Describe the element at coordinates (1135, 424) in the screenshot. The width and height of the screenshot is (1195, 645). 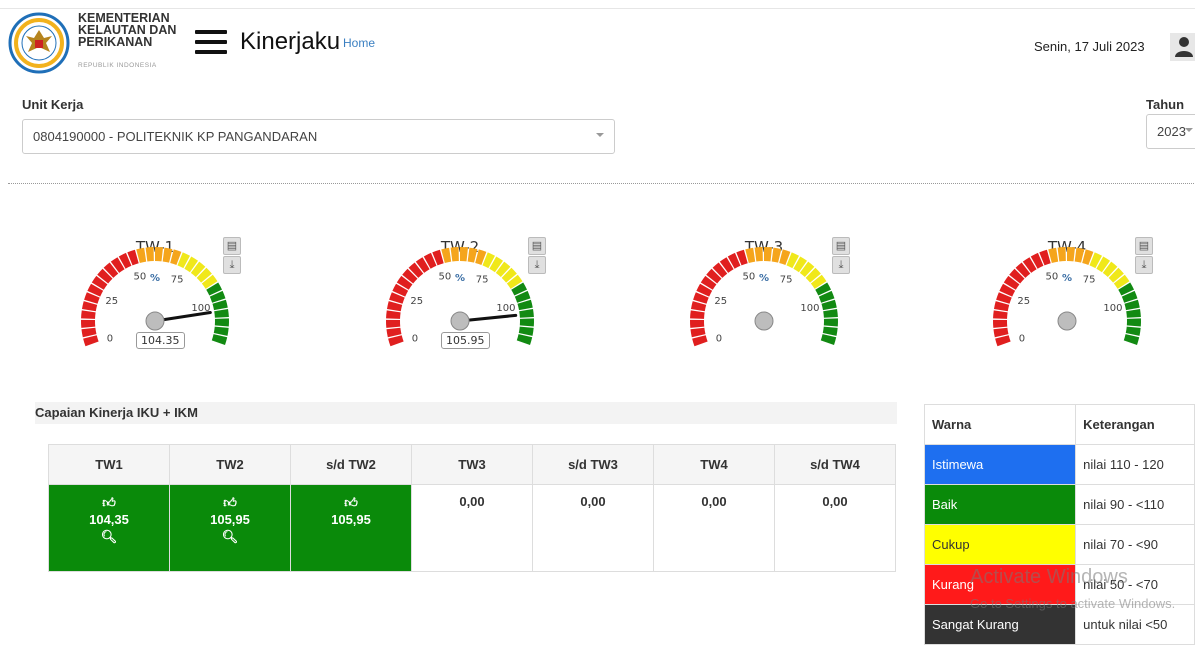
I see `legend-col-keterangan: Keterangan` at that location.